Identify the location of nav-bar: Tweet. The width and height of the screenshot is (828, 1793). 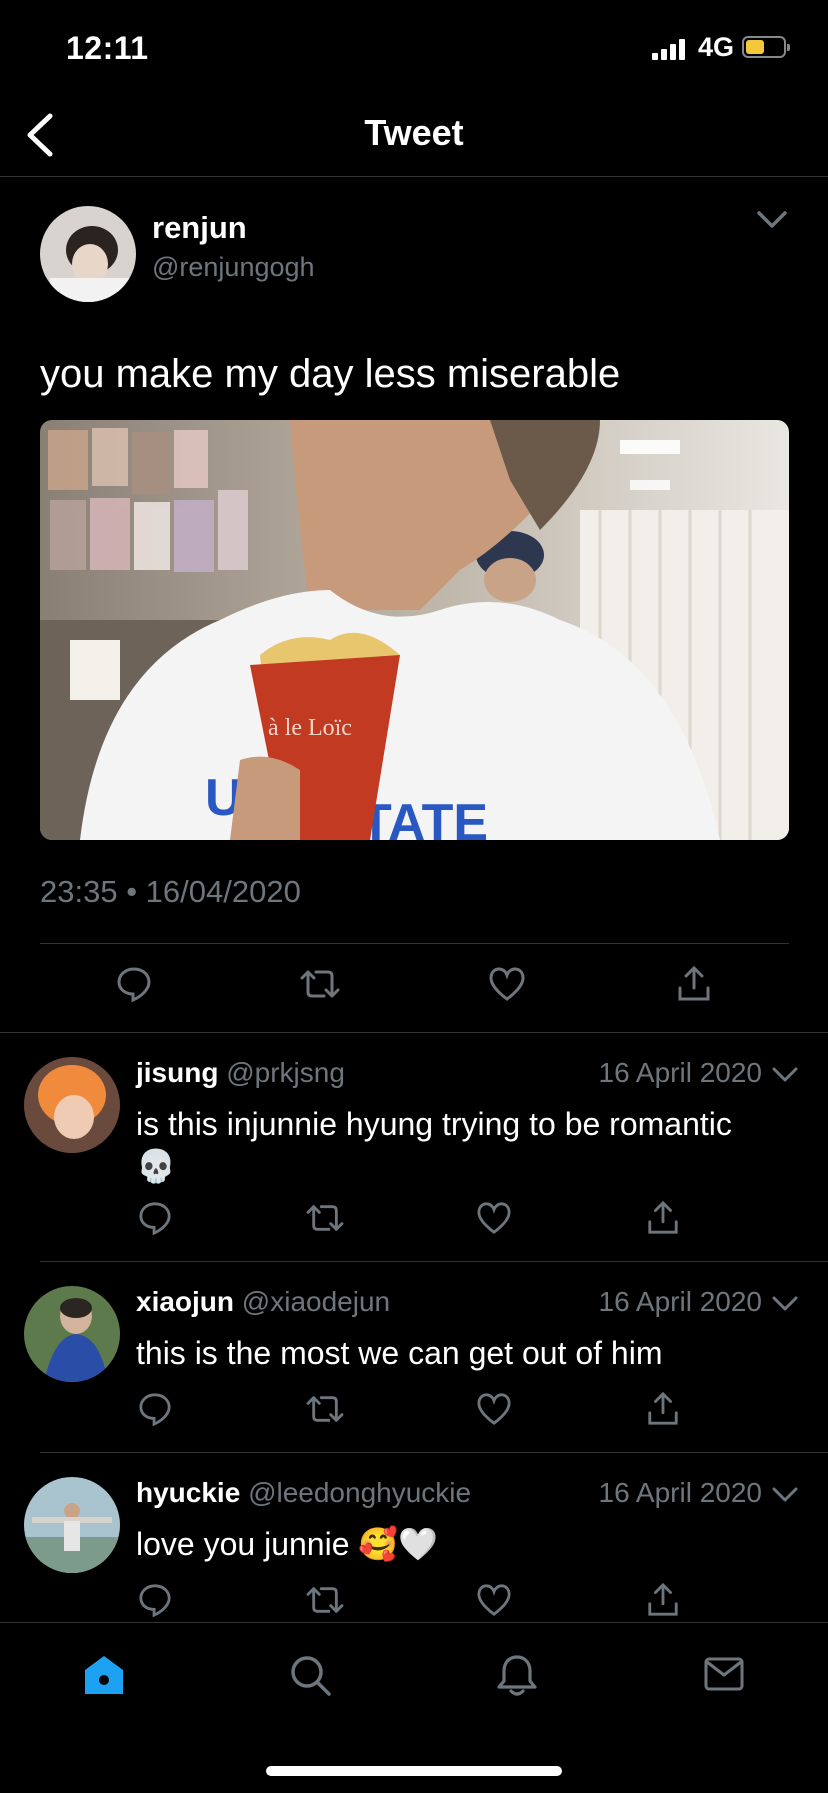
(414, 138).